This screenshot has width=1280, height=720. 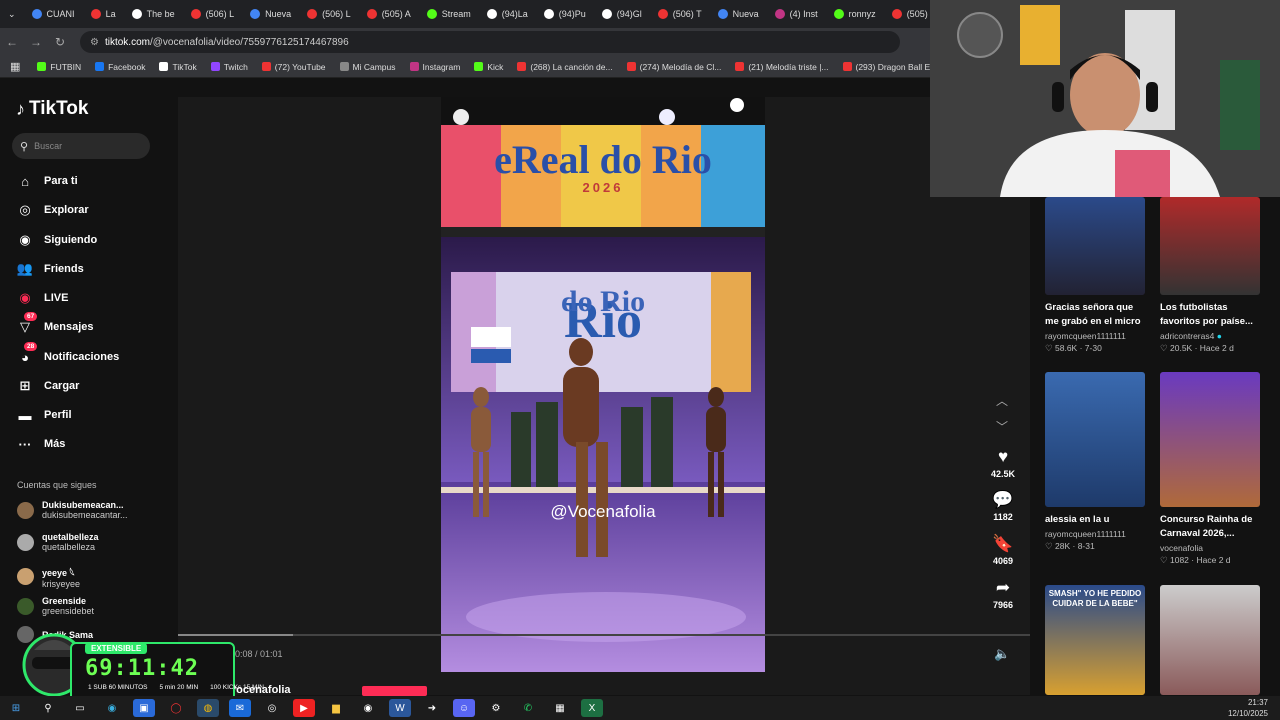 What do you see at coordinates (1002, 426) in the screenshot?
I see `next-video-icon: ﹀` at bounding box center [1002, 426].